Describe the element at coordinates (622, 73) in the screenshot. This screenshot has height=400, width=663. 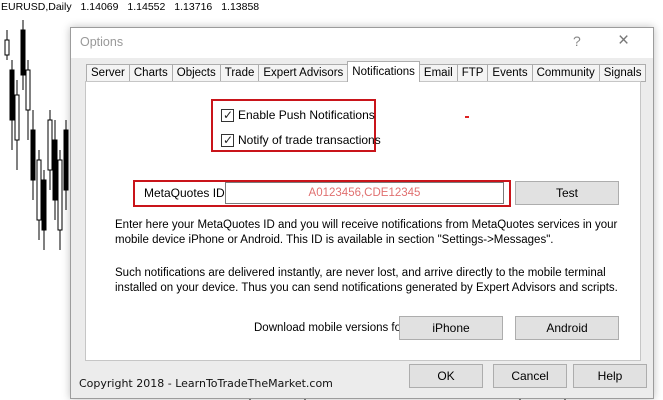
I see `tab-signals: Signals` at that location.